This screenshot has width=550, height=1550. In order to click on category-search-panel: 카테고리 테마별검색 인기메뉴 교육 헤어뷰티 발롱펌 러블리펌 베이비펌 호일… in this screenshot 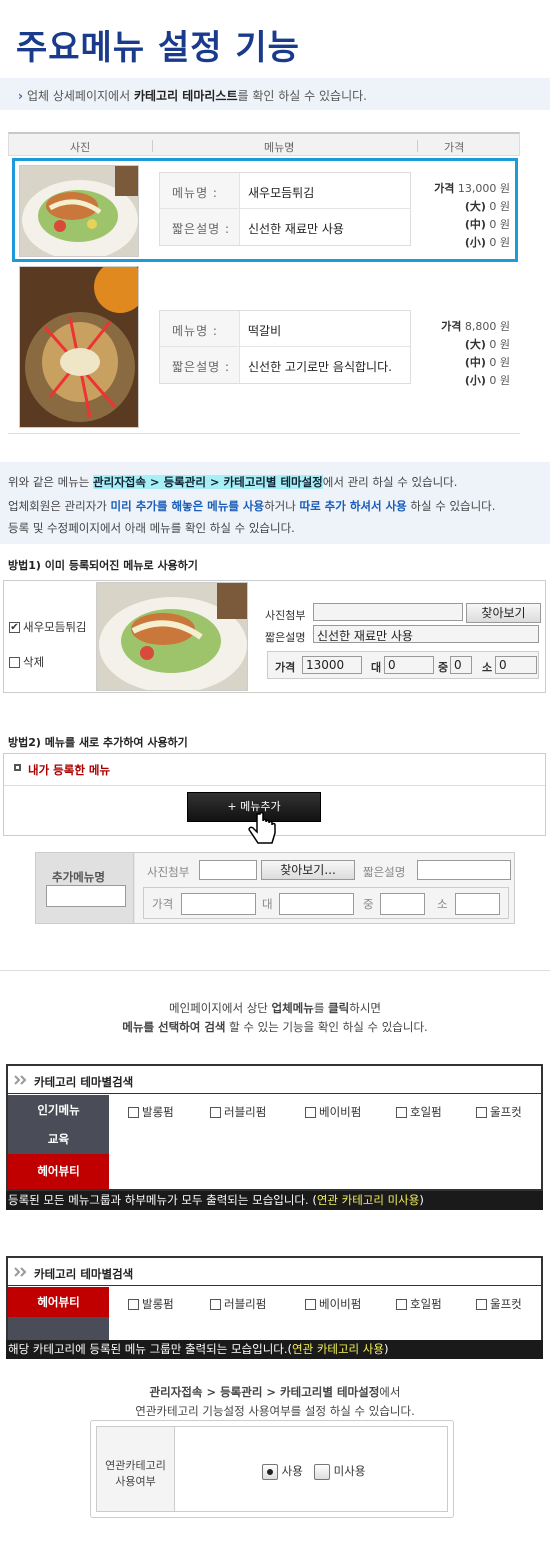, I will do `click(274, 1127)`.